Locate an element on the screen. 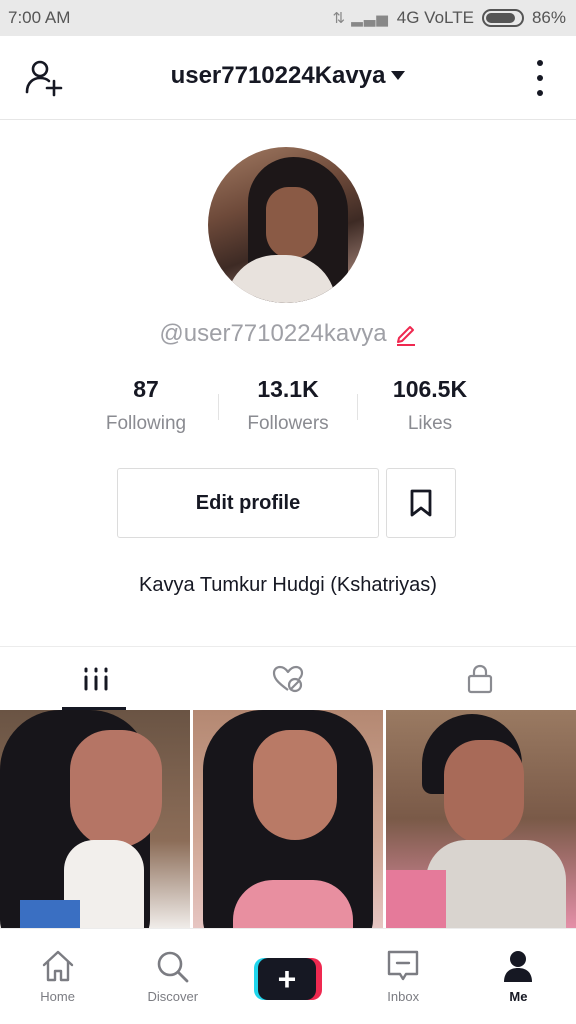  home-icon is located at coordinates (57, 966).